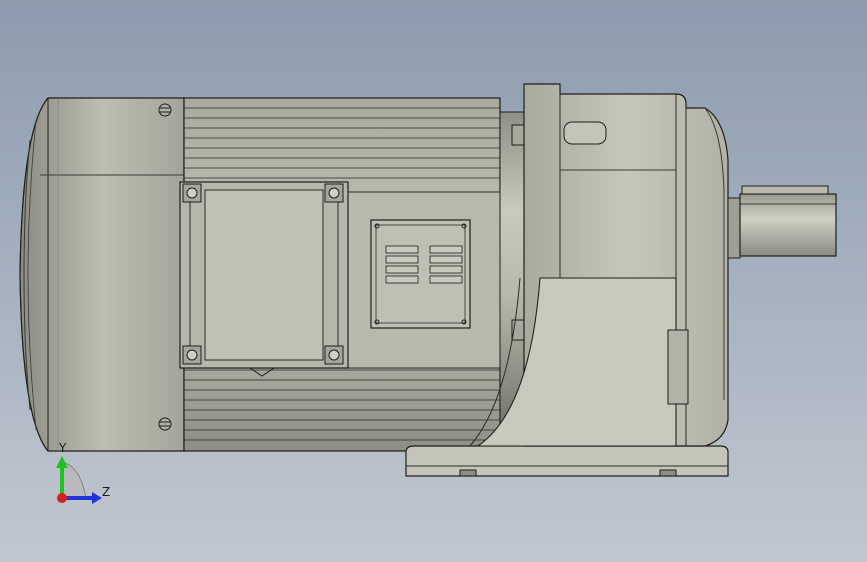  What do you see at coordinates (63, 448) in the screenshot?
I see `y-axis-label: Y` at bounding box center [63, 448].